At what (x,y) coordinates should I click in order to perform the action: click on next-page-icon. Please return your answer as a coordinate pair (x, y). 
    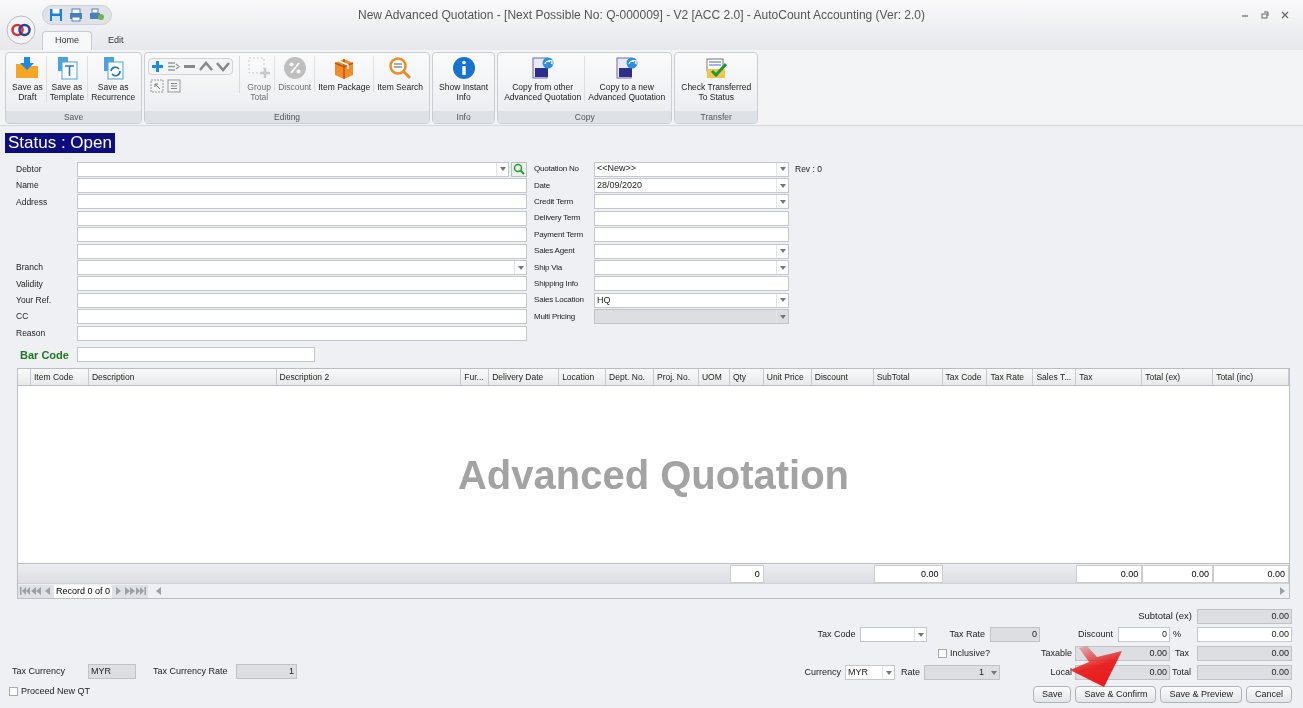
    Looking at the image, I should click on (130, 591).